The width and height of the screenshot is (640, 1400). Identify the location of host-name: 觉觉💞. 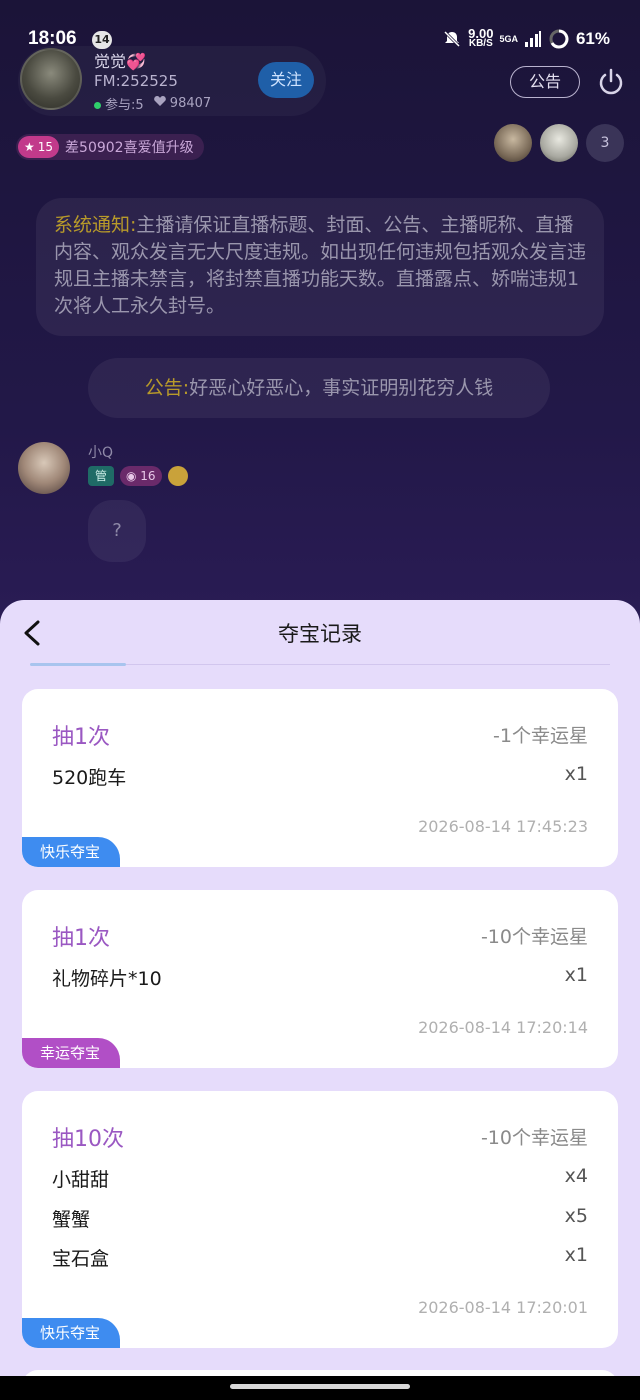
(120, 61).